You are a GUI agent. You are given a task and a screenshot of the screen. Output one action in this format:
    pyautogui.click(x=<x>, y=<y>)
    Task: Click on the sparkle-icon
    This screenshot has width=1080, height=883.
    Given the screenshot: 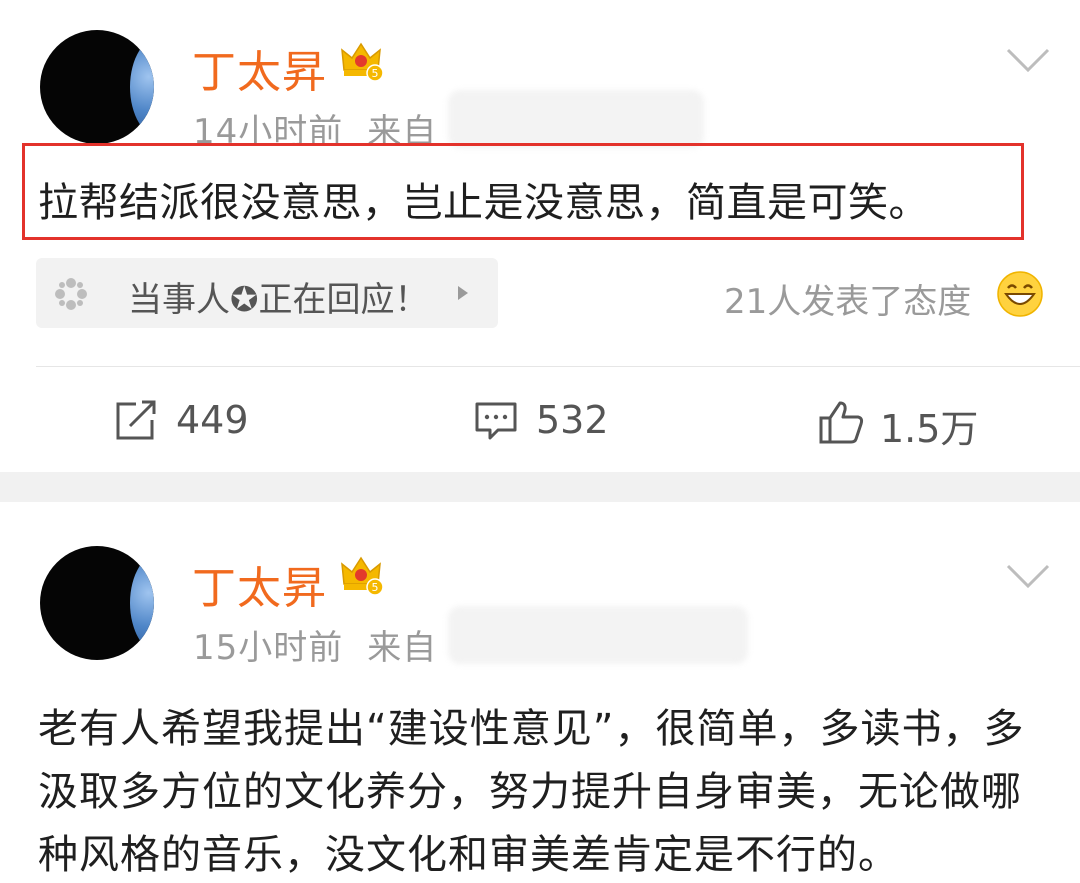 What is the action you would take?
    pyautogui.click(x=71, y=294)
    